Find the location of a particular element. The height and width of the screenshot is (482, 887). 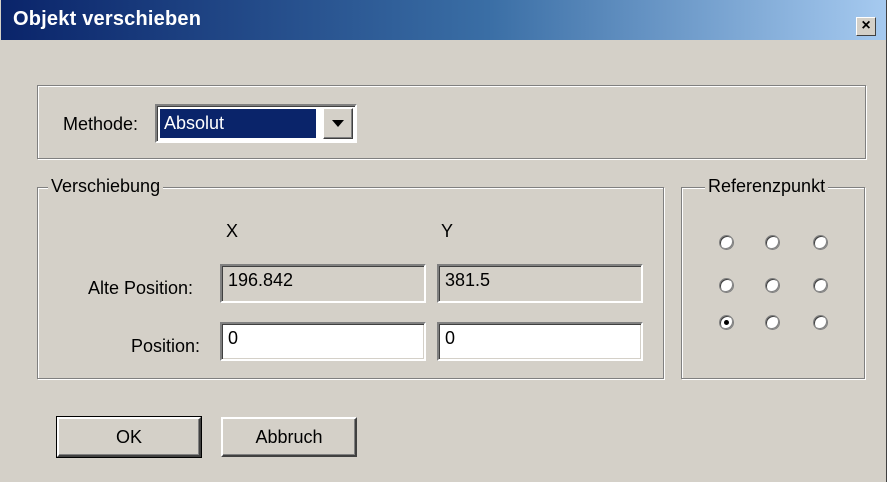

reference-point-radio-middle-left is located at coordinates (726, 285).